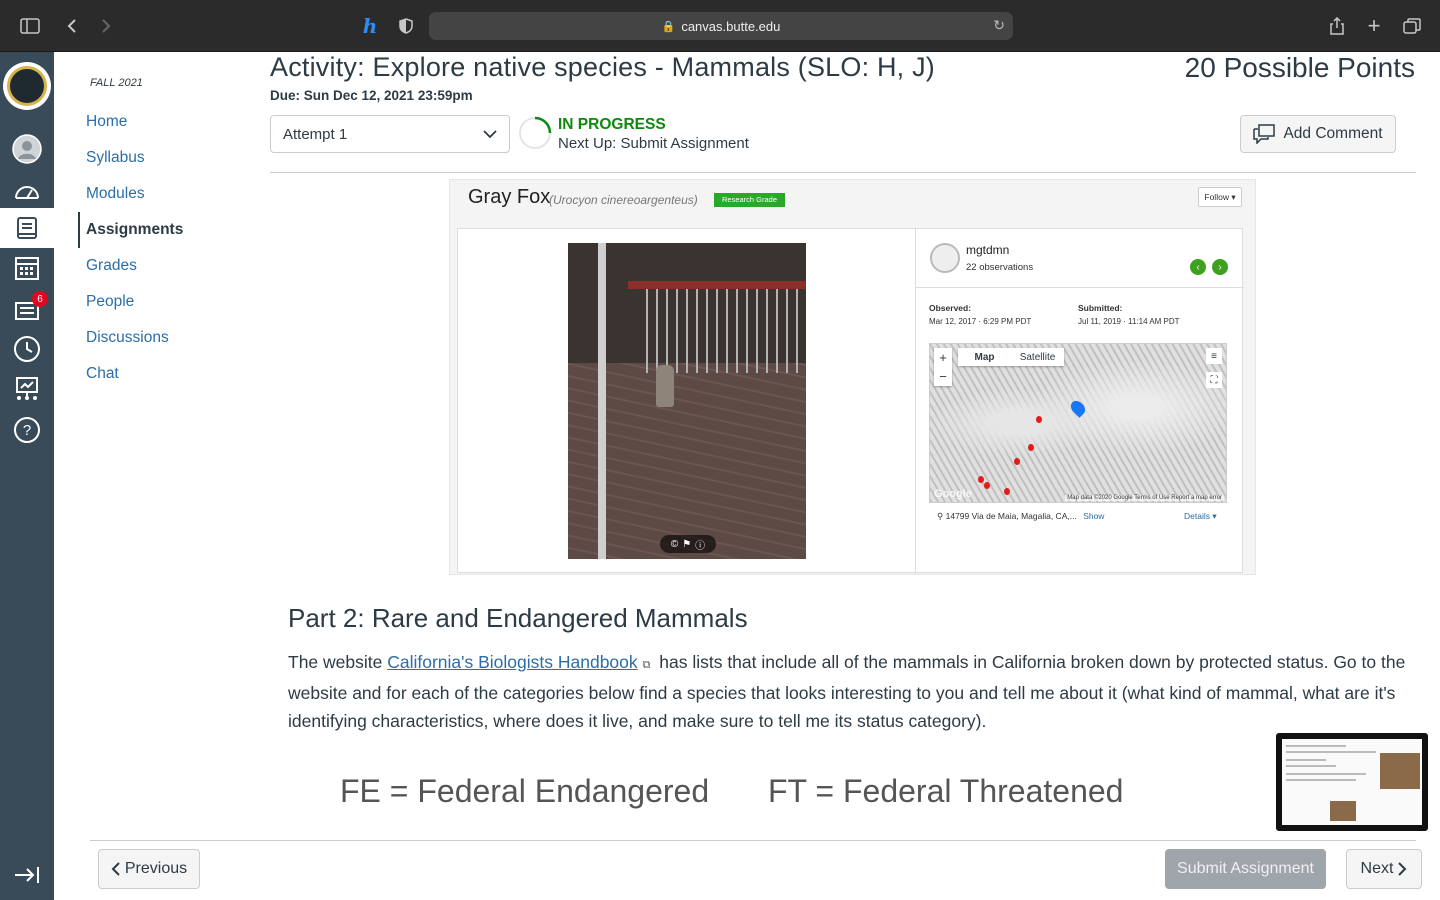  I want to click on course-nav-grades: Grades, so click(163, 266).